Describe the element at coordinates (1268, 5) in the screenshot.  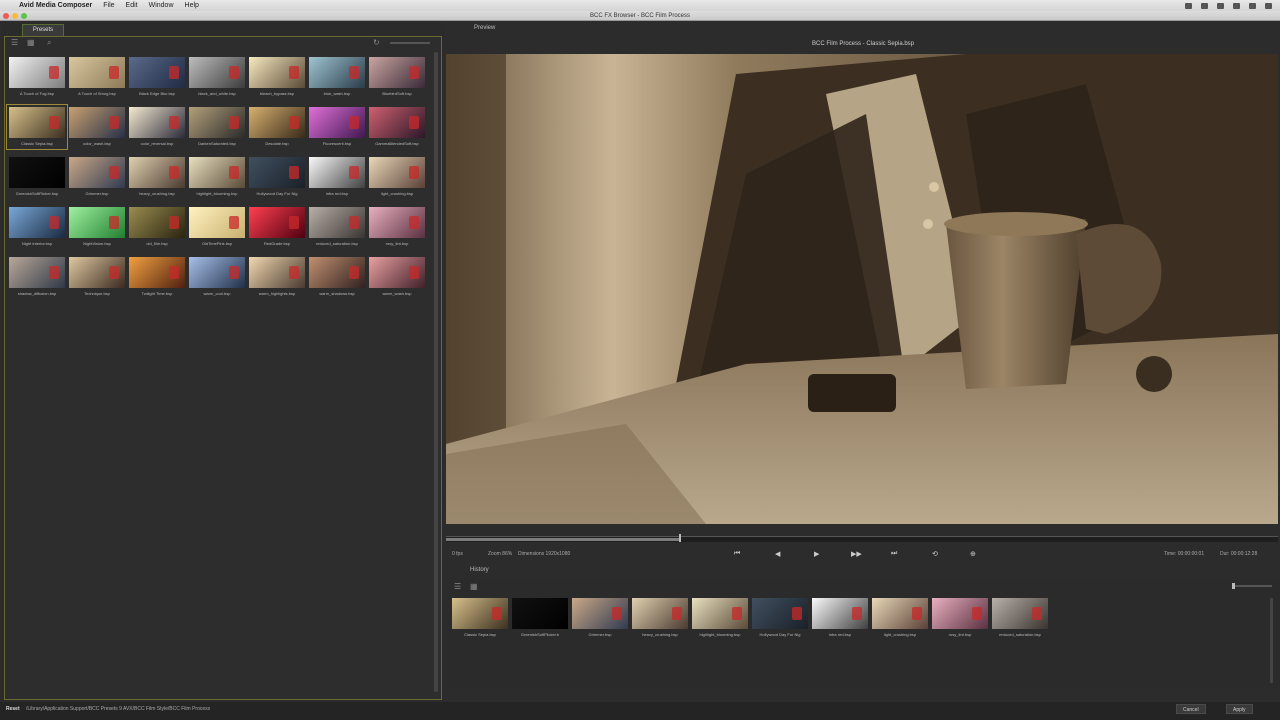
I see `list-icon` at that location.